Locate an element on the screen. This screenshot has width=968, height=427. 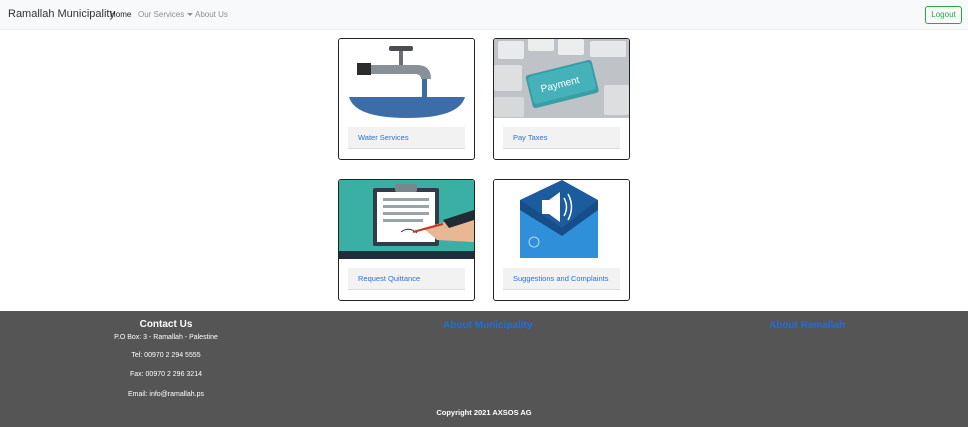
service-label: Pay Taxes is located at coordinates (561, 138).